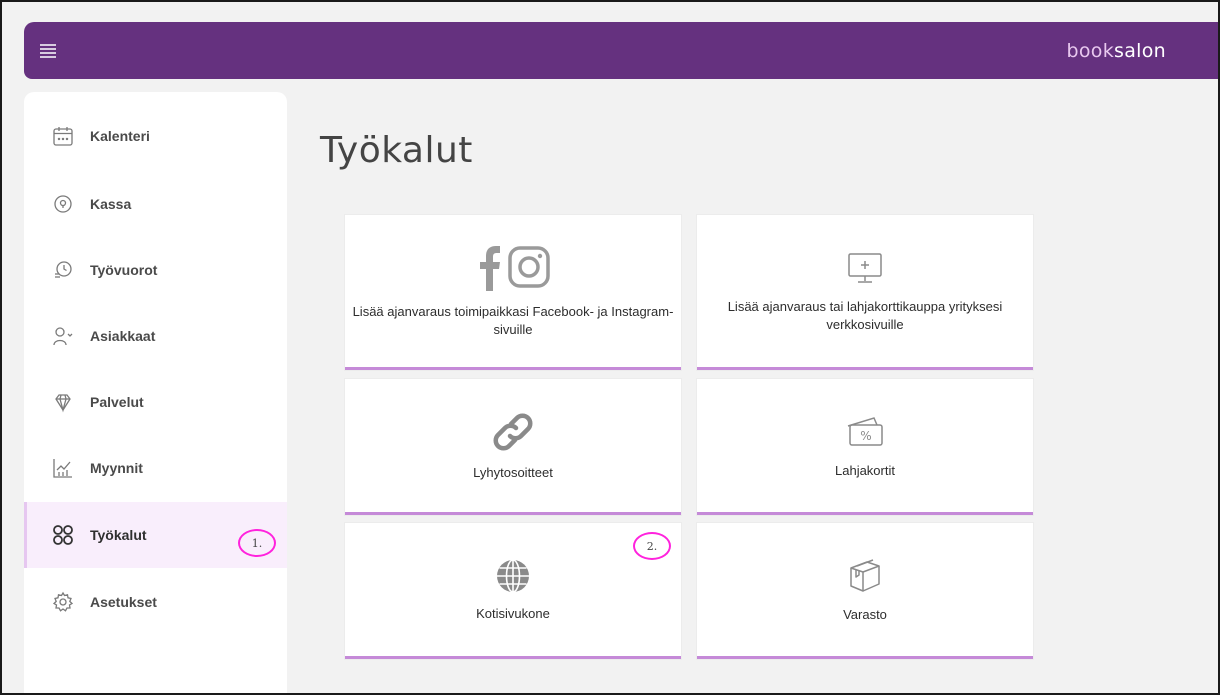  Describe the element at coordinates (865, 470) in the screenshot. I see `card-label: Lahjakortit` at that location.